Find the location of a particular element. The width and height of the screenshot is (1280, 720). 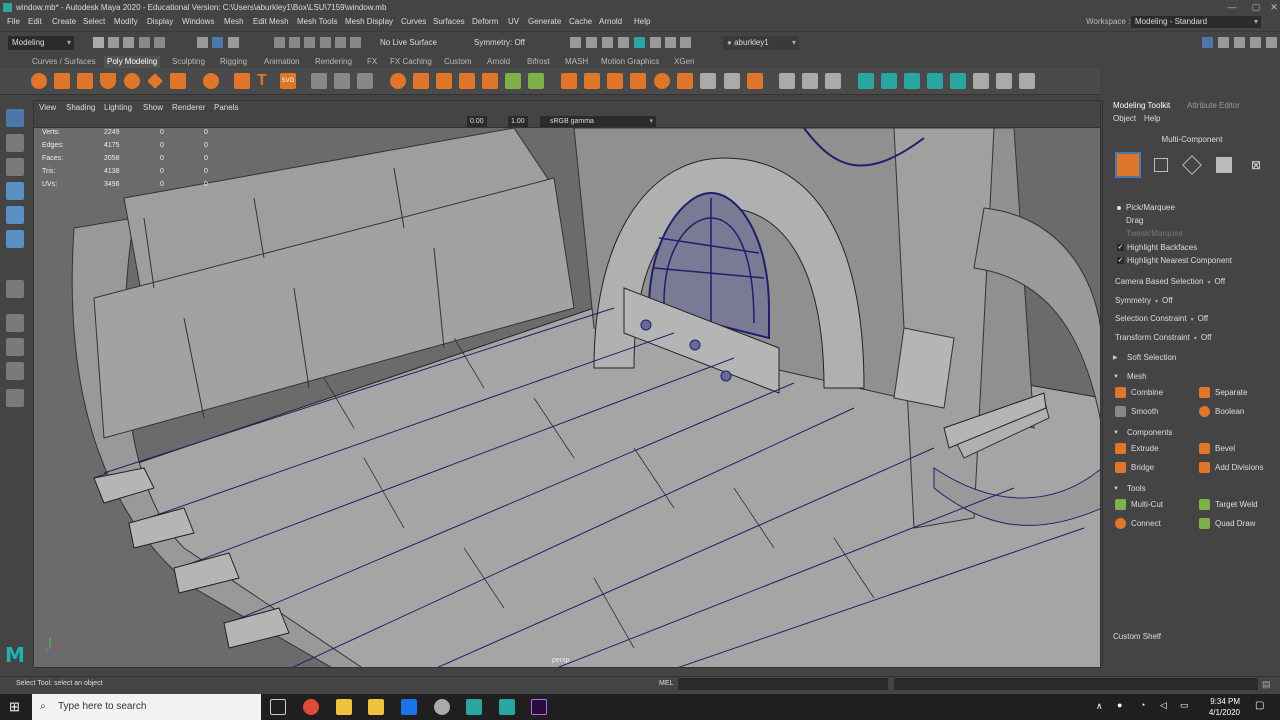

vp-menu-shading: Shading is located at coordinates (80, 108).